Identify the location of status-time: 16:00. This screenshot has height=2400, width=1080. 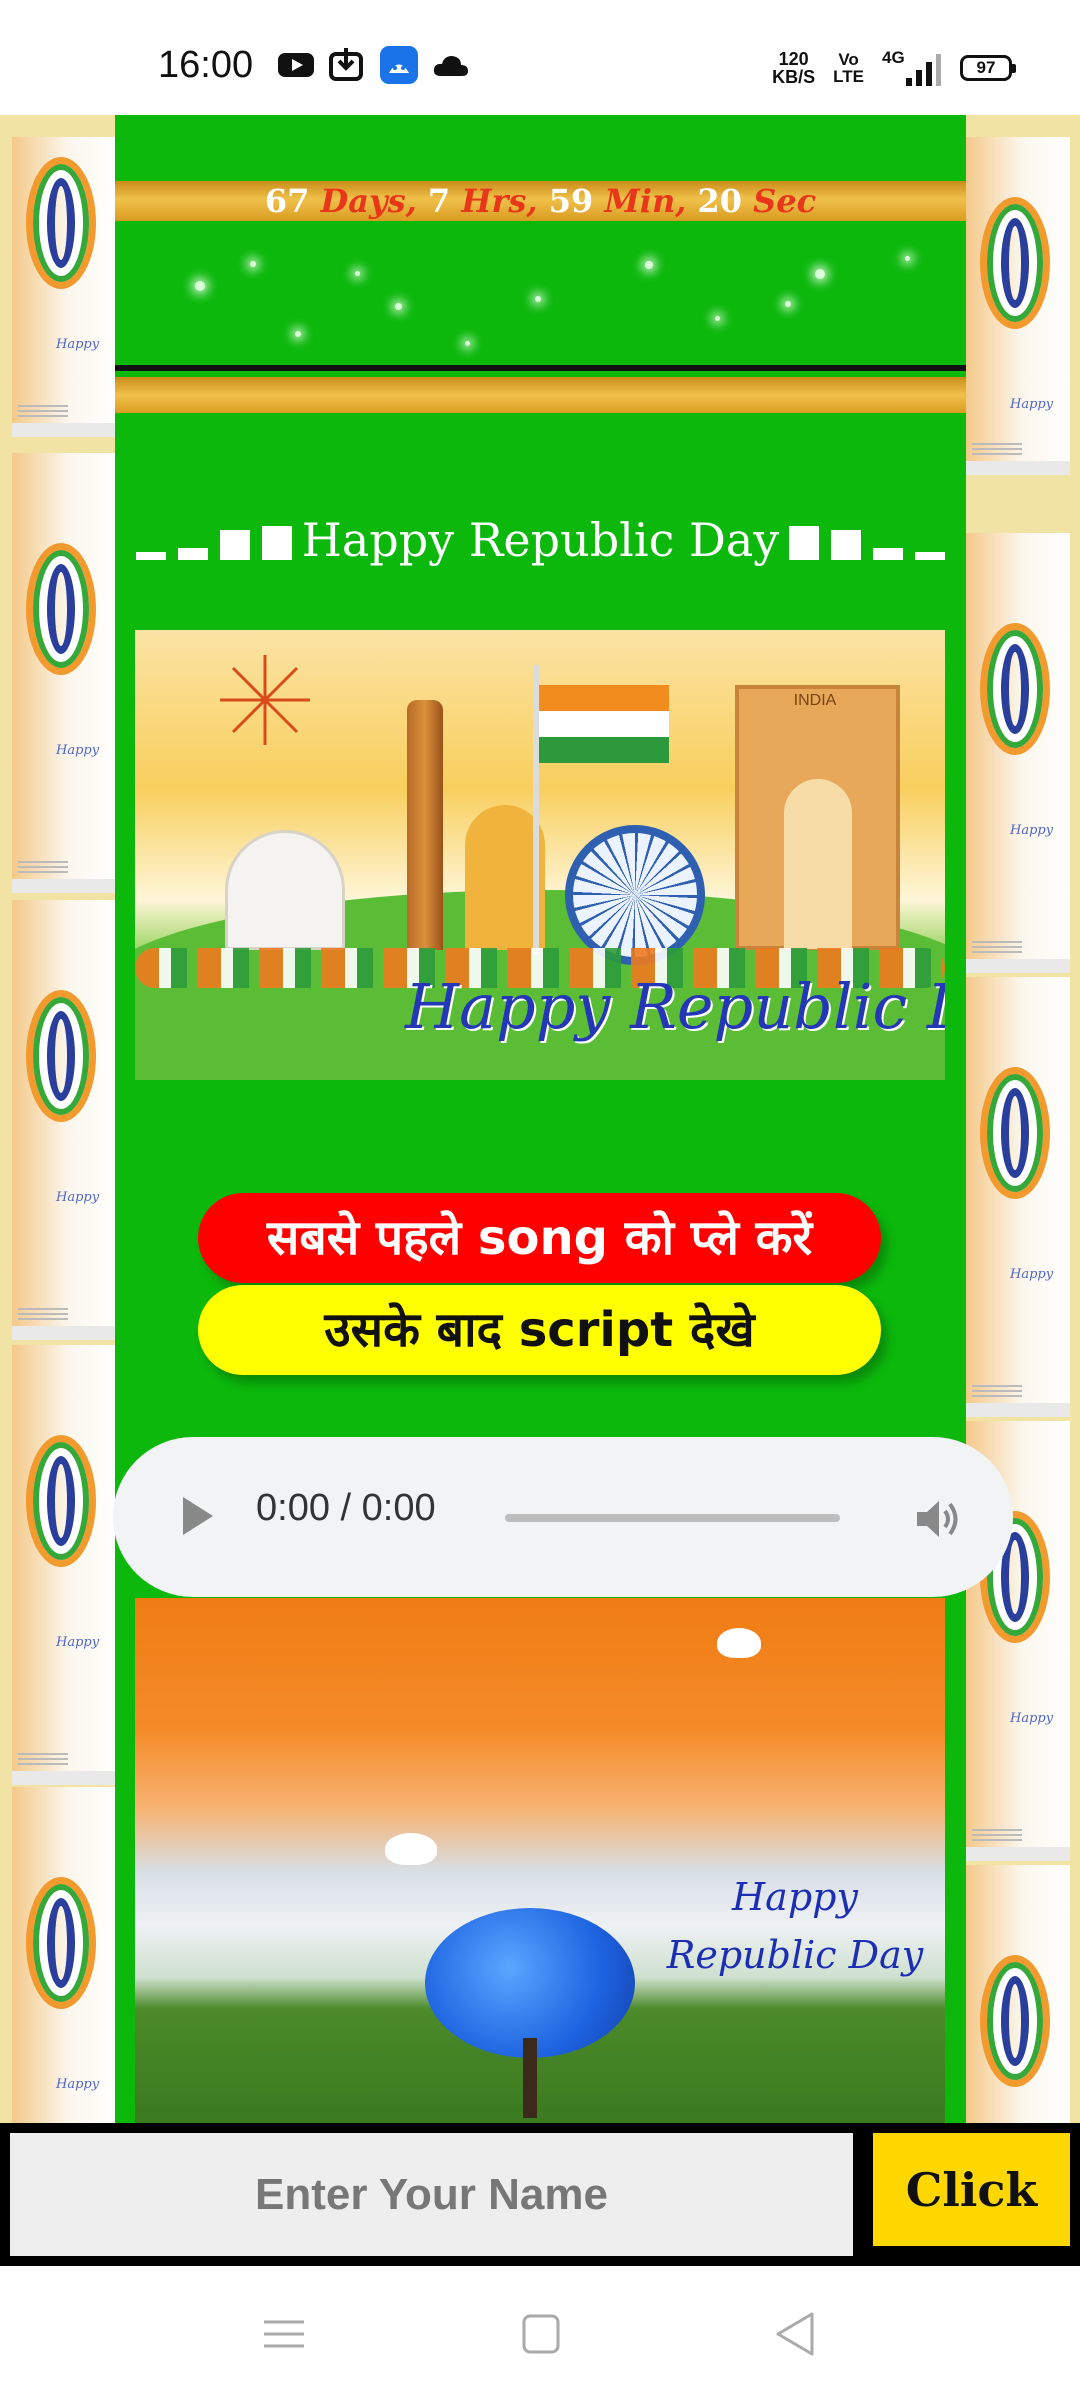
(206, 65).